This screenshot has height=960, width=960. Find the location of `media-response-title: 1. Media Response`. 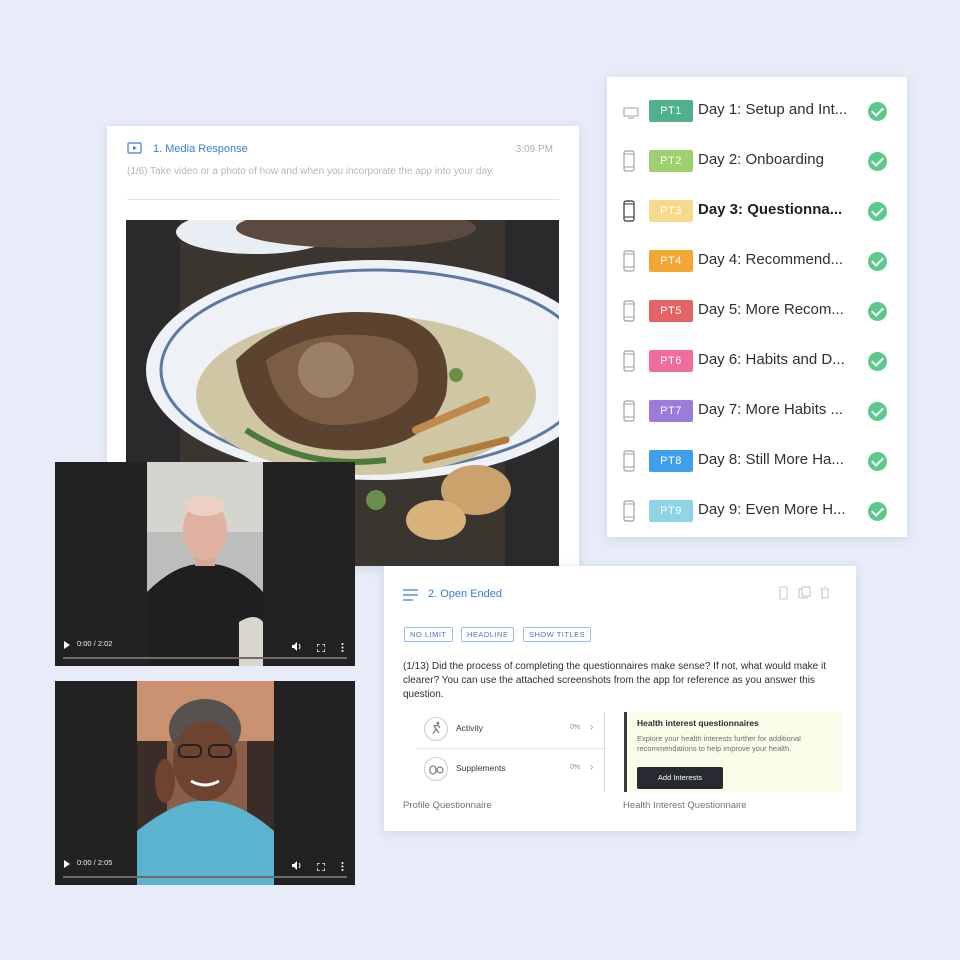

media-response-title: 1. Media Response is located at coordinates (200, 149).